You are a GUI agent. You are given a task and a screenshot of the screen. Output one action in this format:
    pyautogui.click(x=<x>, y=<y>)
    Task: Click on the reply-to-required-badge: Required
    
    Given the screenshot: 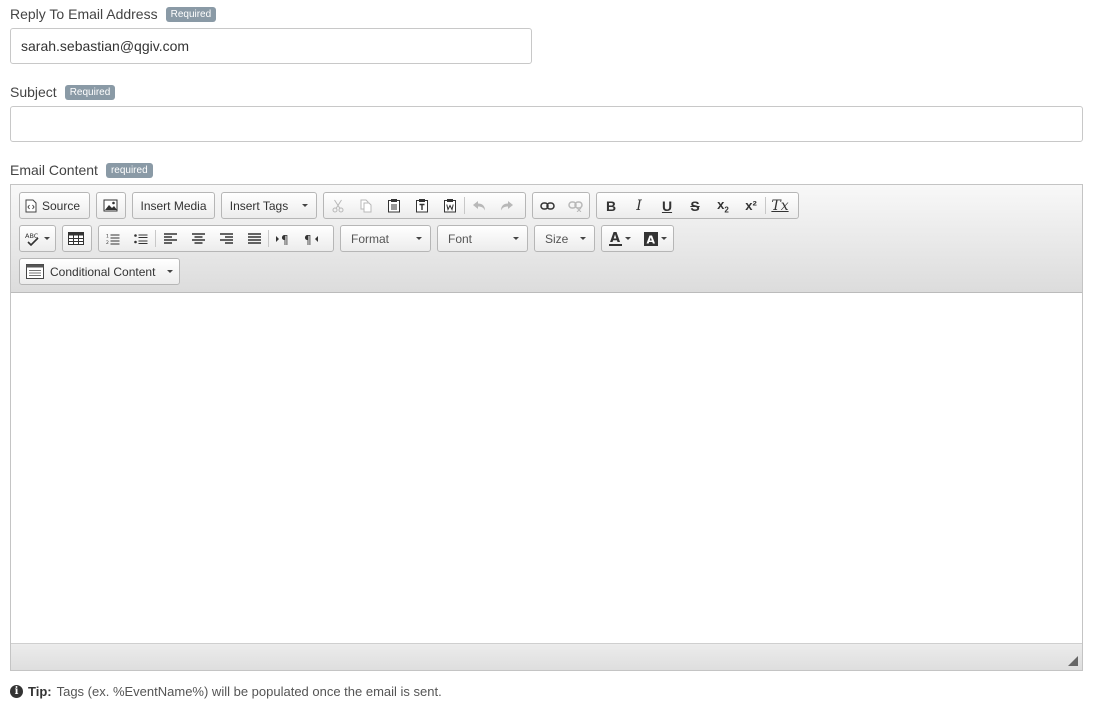 What is the action you would take?
    pyautogui.click(x=191, y=14)
    